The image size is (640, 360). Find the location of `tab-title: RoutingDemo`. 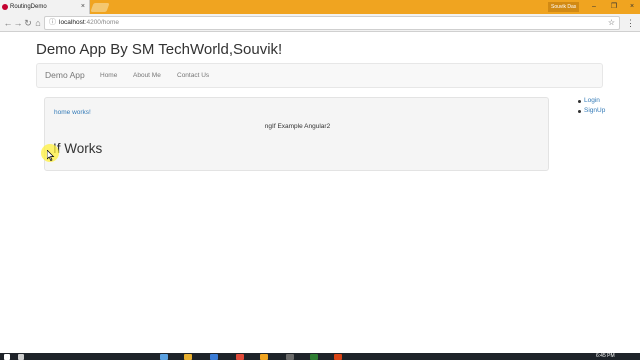

tab-title: RoutingDemo is located at coordinates (28, 7).